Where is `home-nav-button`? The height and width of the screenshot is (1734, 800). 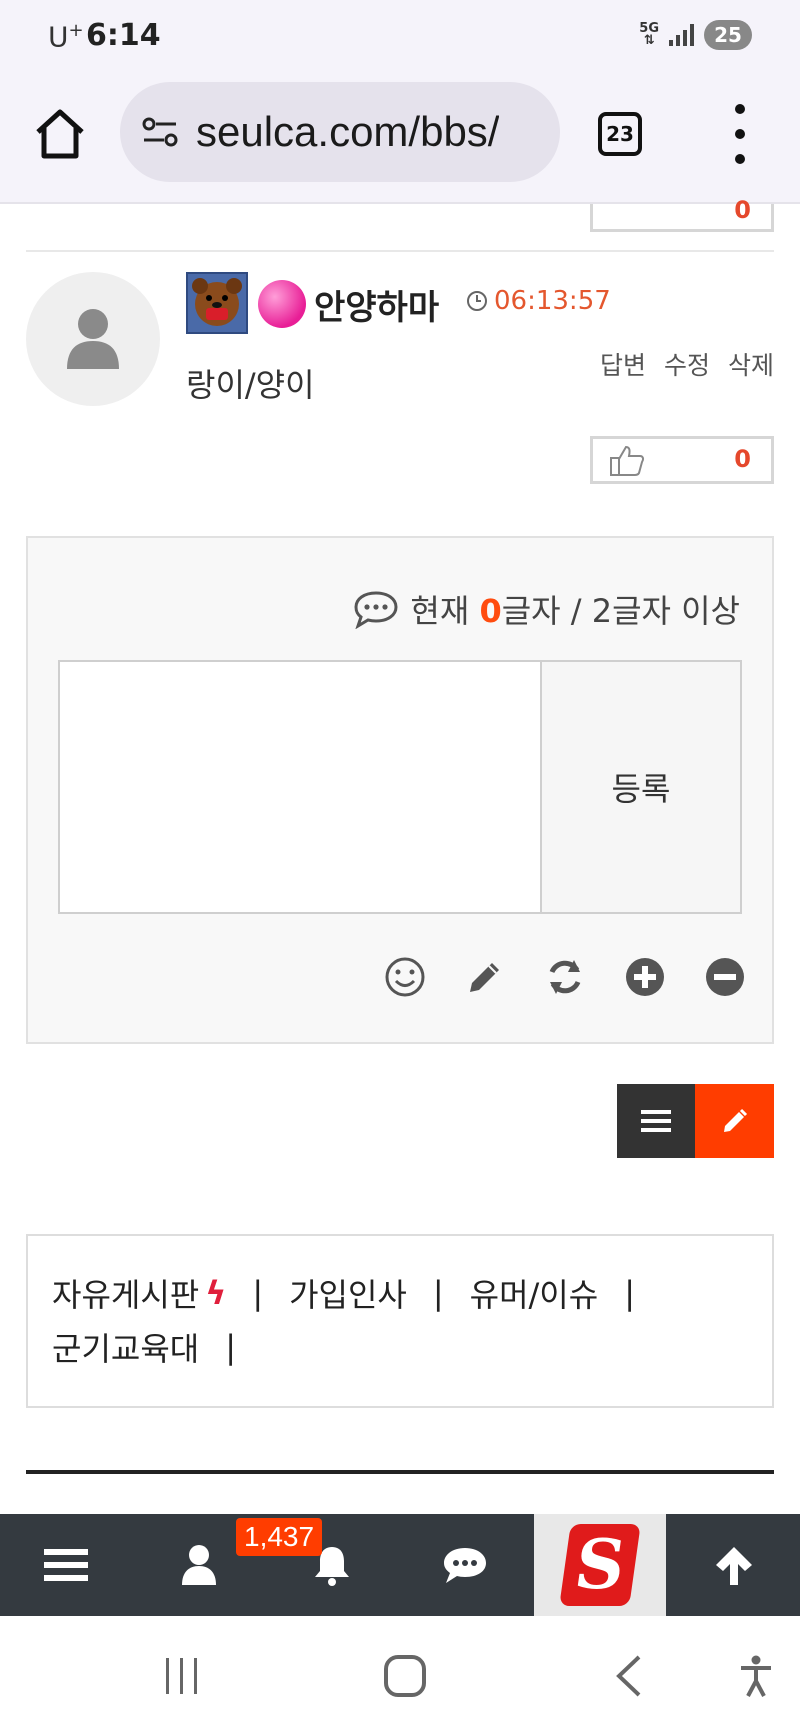
home-nav-button is located at coordinates (405, 1676).